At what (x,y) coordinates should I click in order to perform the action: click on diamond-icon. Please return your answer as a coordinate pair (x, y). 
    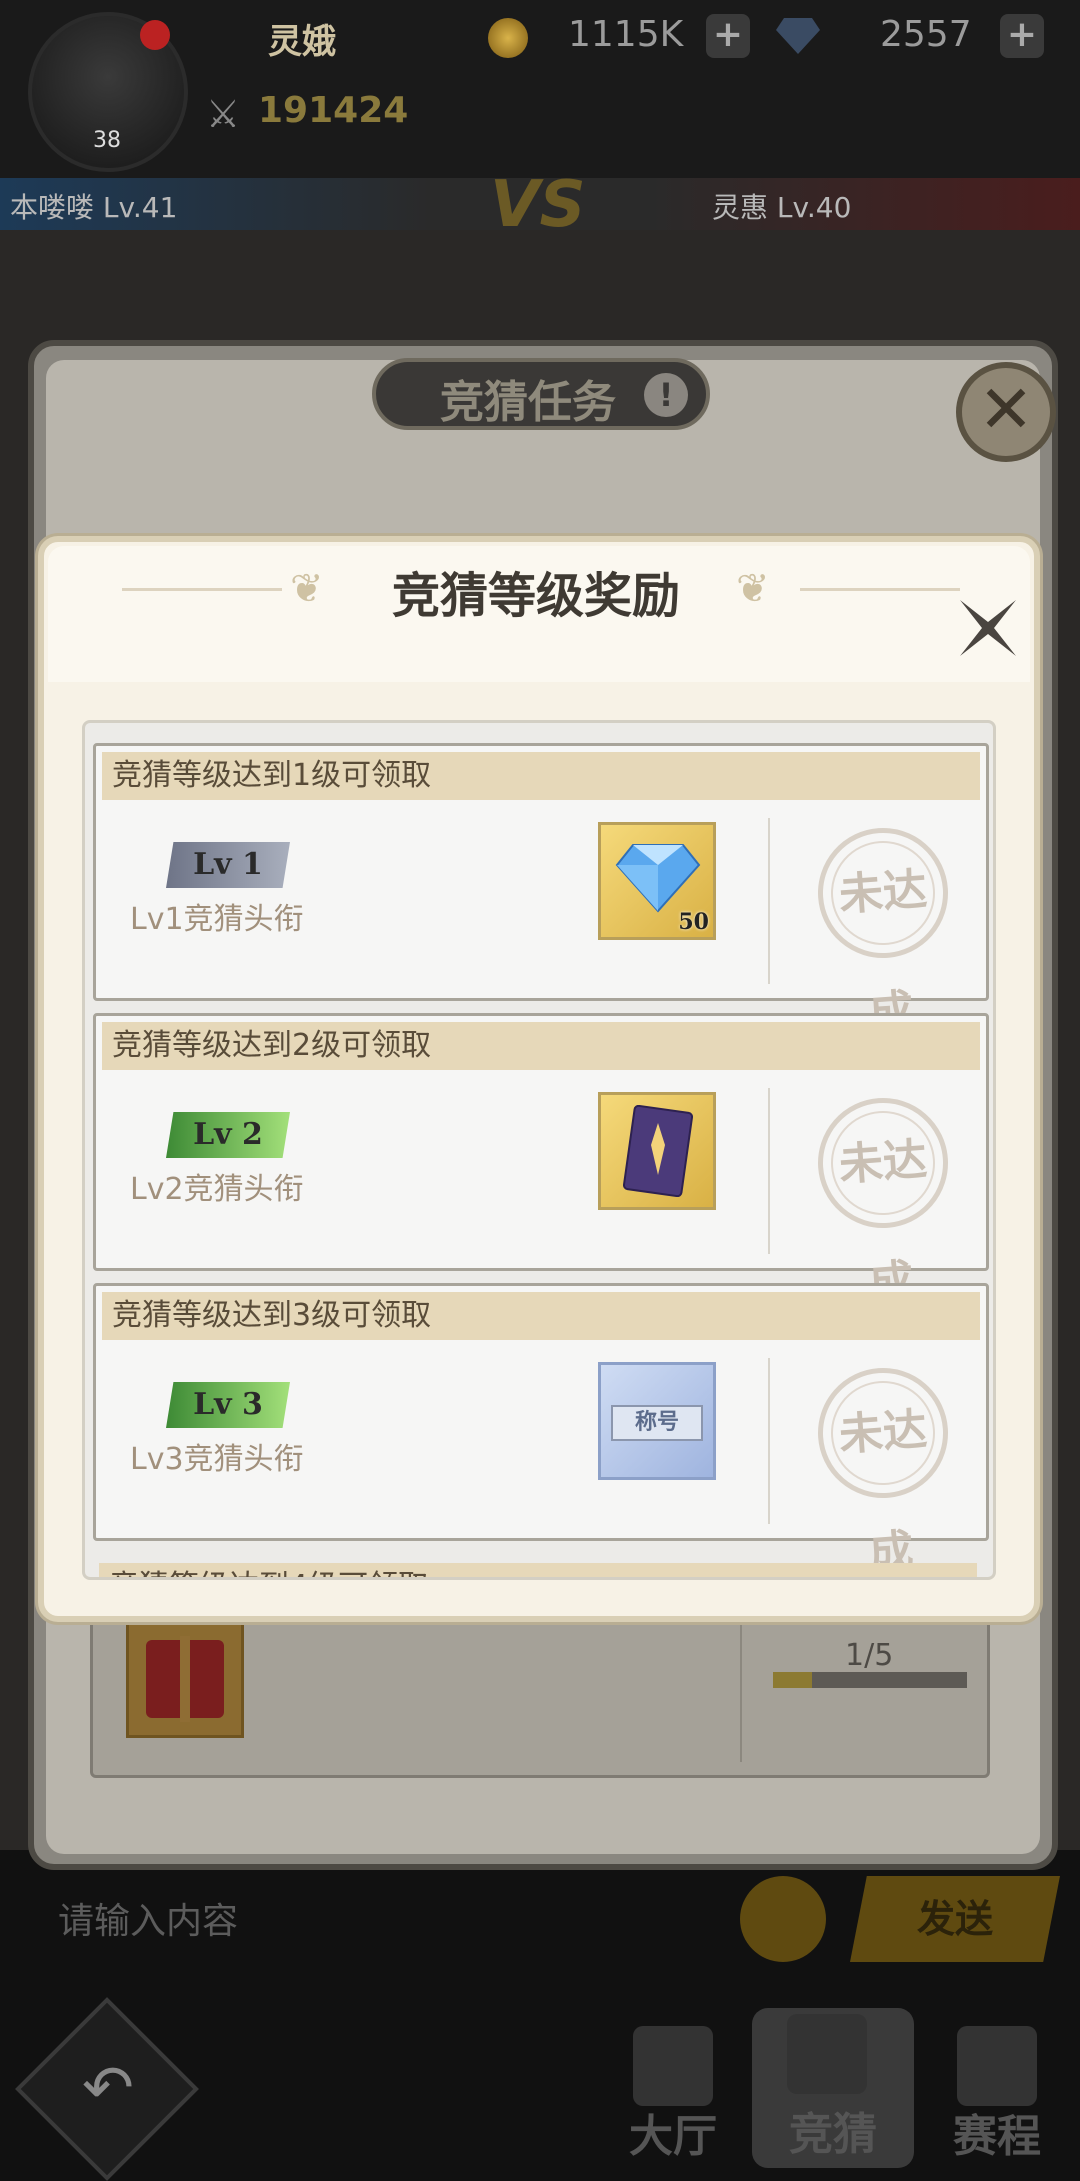
    Looking at the image, I should click on (658, 878).